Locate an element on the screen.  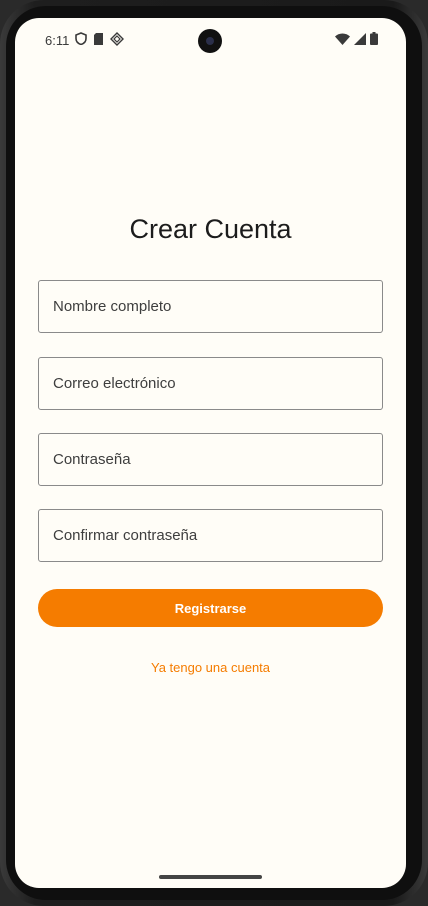
full-name-field is located at coordinates (210, 306).